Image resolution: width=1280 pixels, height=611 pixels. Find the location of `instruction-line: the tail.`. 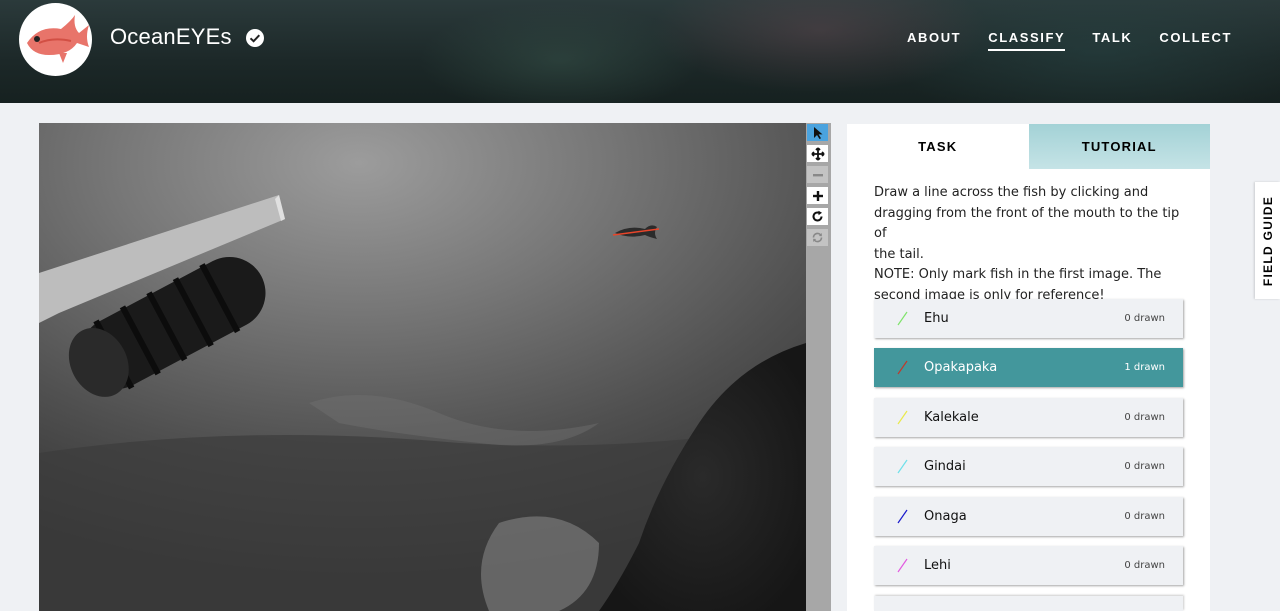

instruction-line: the tail. is located at coordinates (899, 254).